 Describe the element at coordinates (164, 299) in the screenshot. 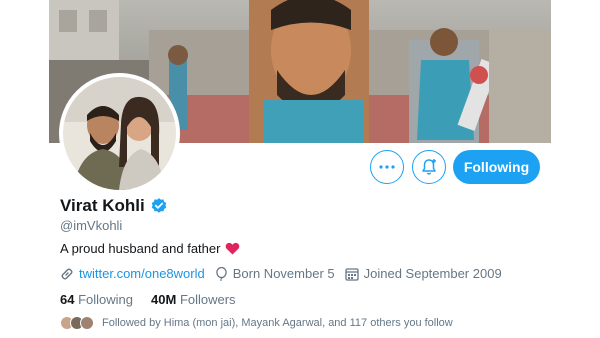

I see `followers-count: 40M` at that location.